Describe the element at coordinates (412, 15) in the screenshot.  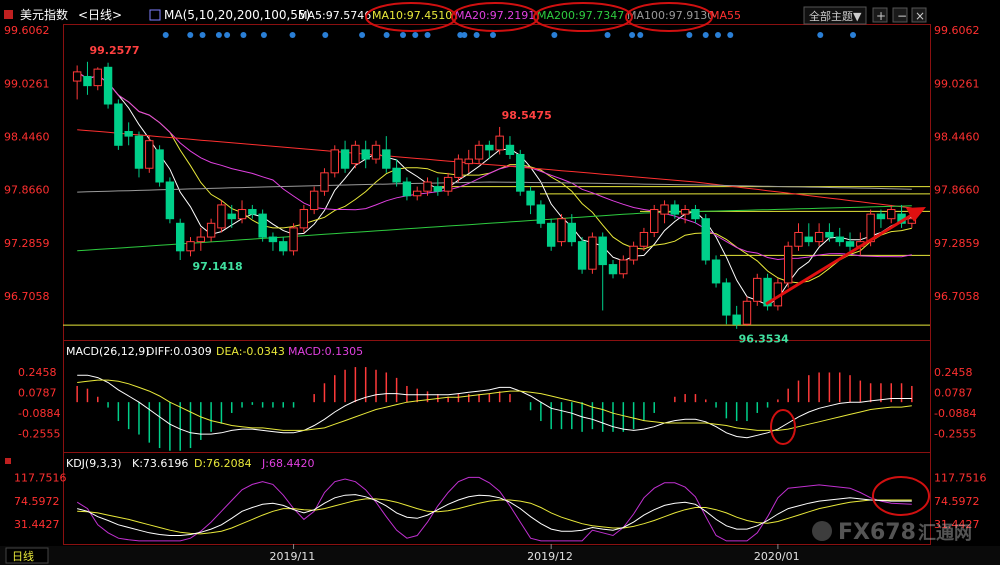
I see `ma-value-1: MA10:97.4510` at that location.